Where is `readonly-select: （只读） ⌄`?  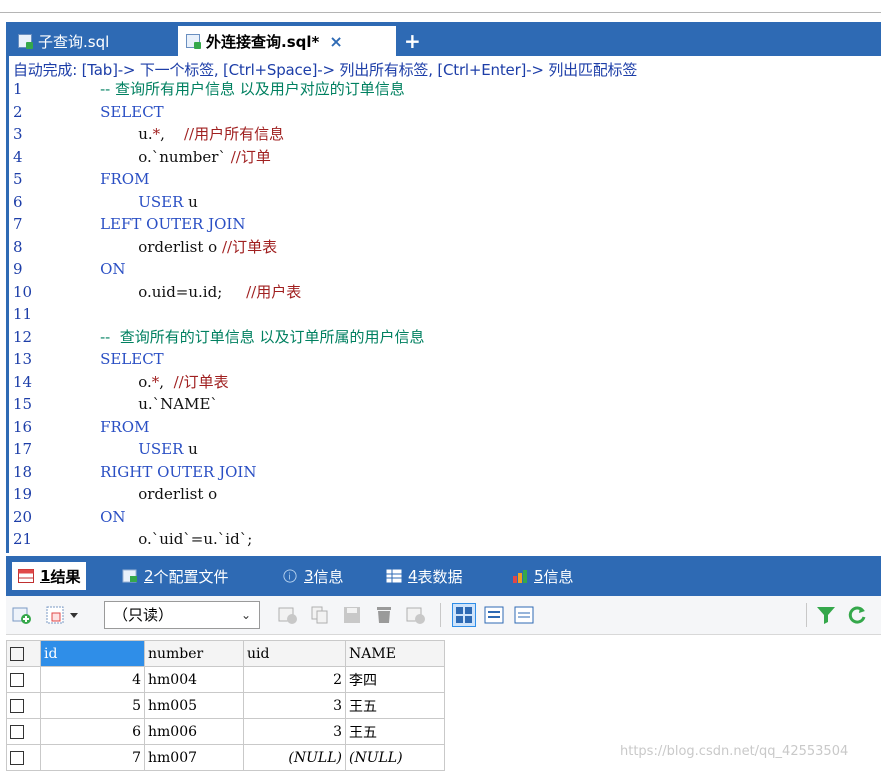 readonly-select: （只读） ⌄ is located at coordinates (182, 615).